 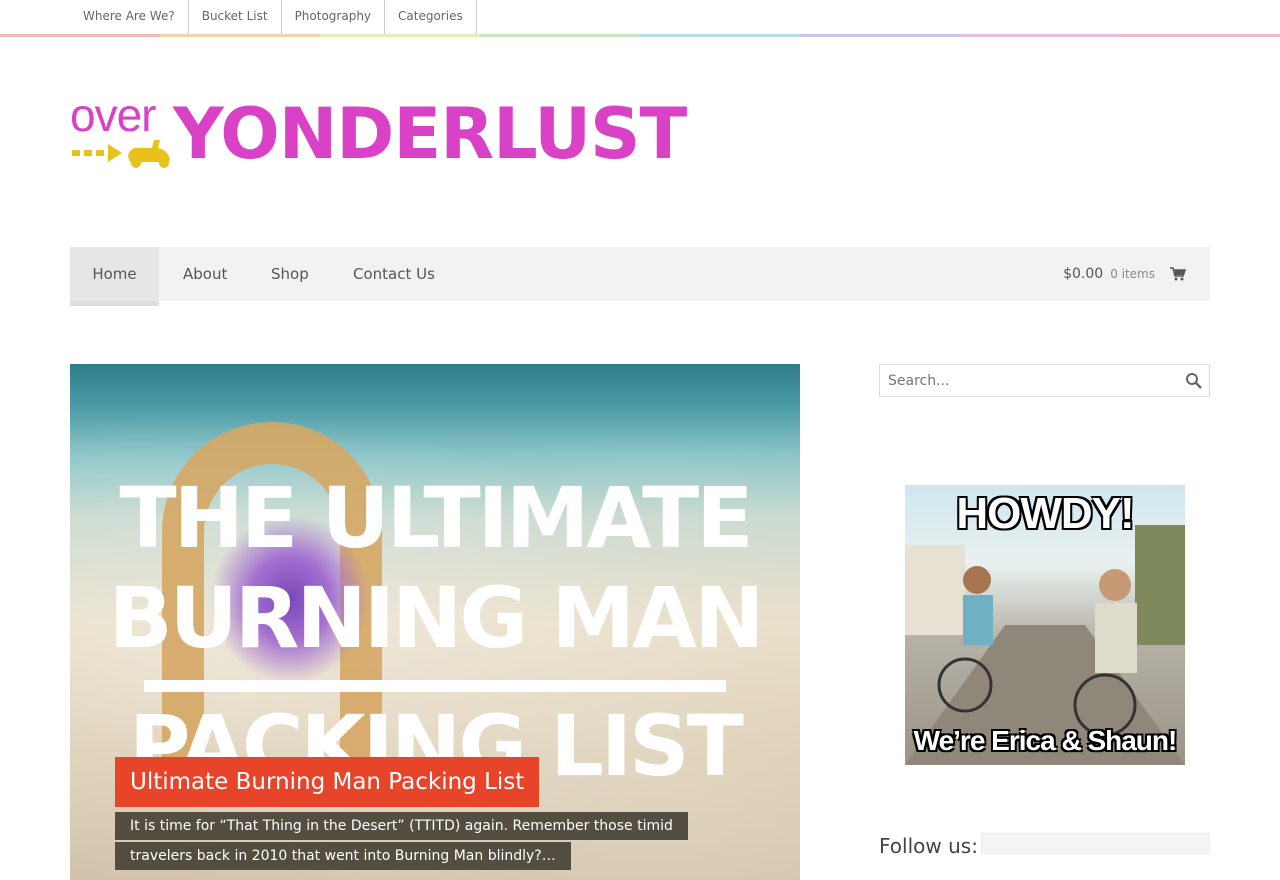 What do you see at coordinates (235, 17) in the screenshot?
I see `top-nav-bucket-list: Bucket List` at bounding box center [235, 17].